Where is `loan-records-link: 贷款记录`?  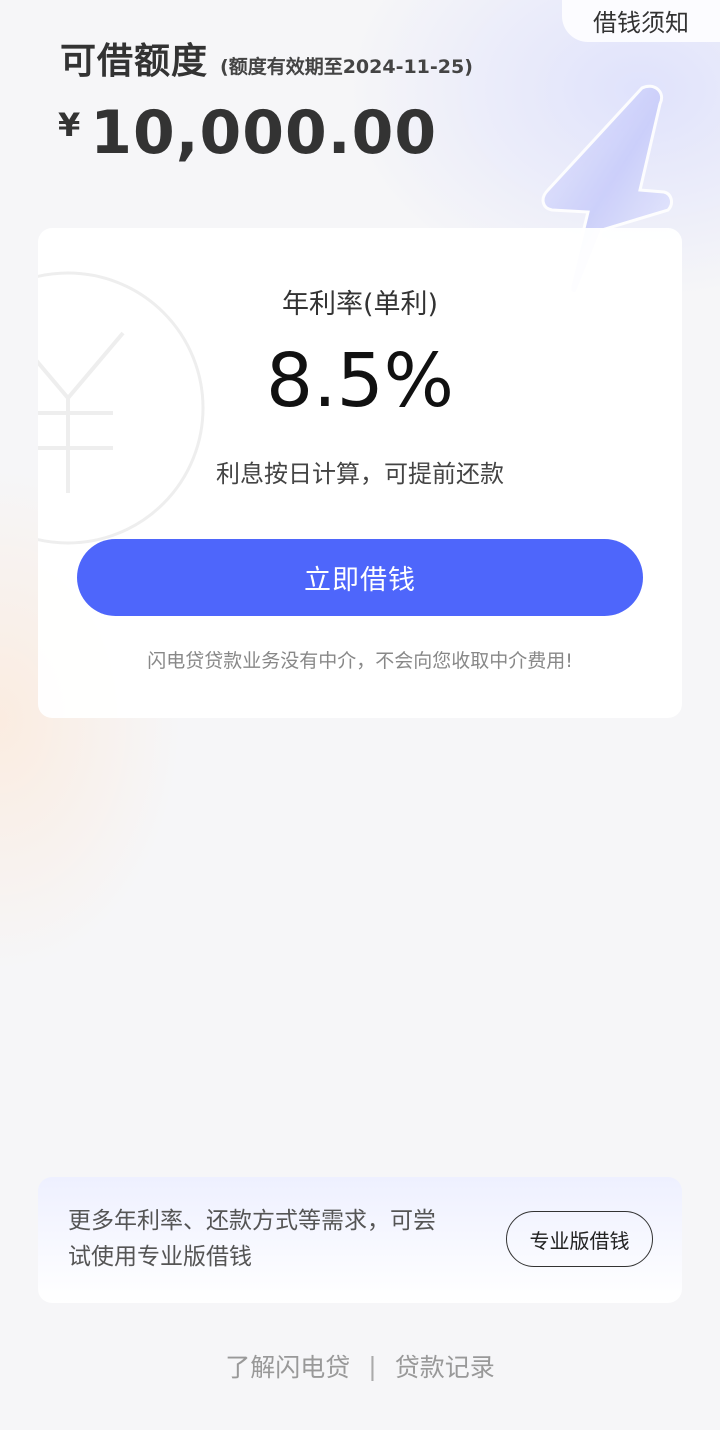 loan-records-link: 贷款记录 is located at coordinates (445, 1366).